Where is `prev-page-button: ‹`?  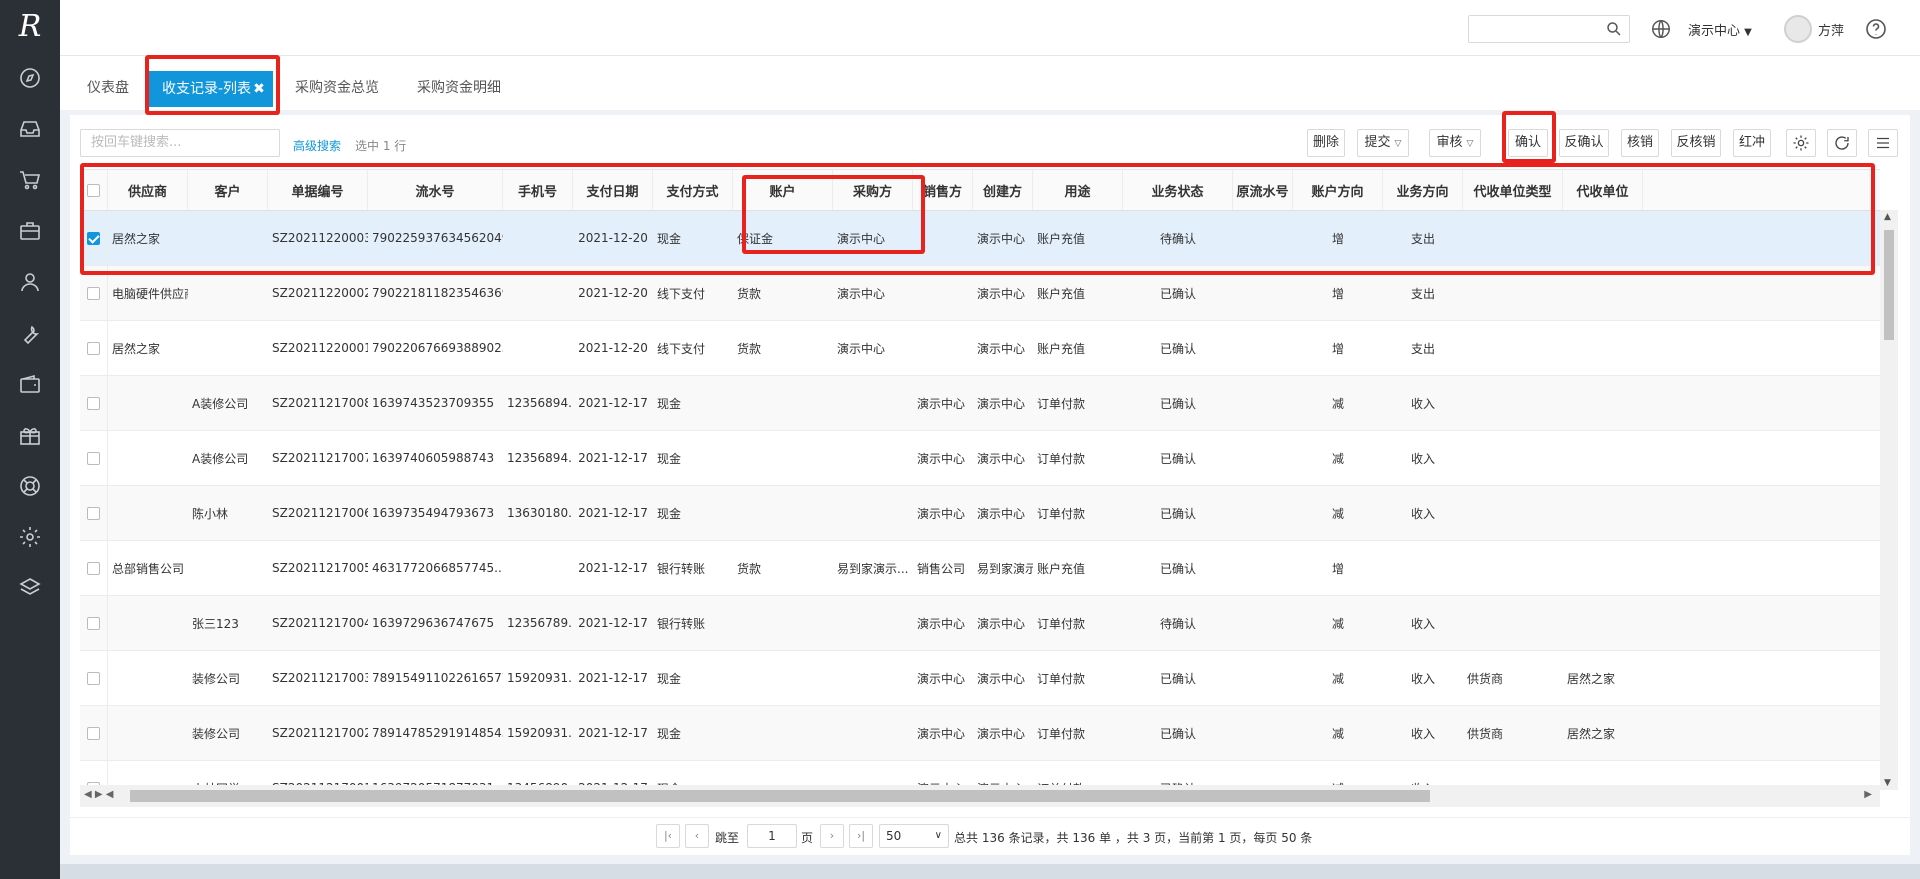 prev-page-button: ‹ is located at coordinates (697, 836).